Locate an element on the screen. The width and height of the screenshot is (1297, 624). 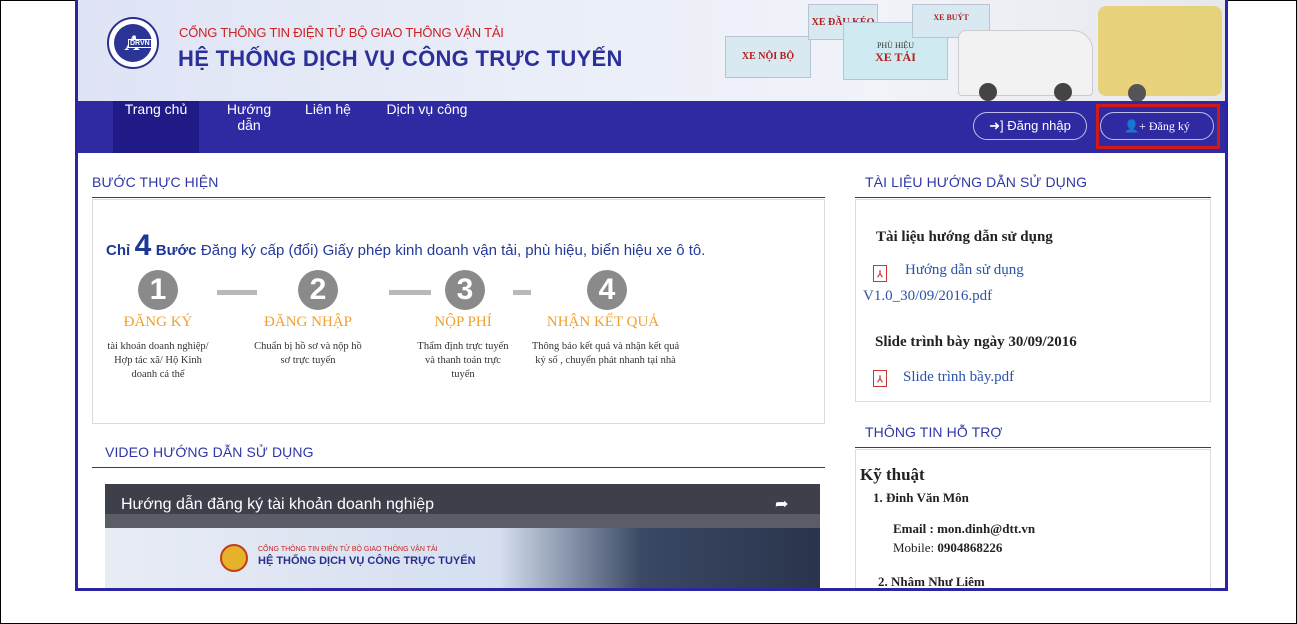
banner-card-noi-bo: XE NỘI BỘ is located at coordinates (768, 57).